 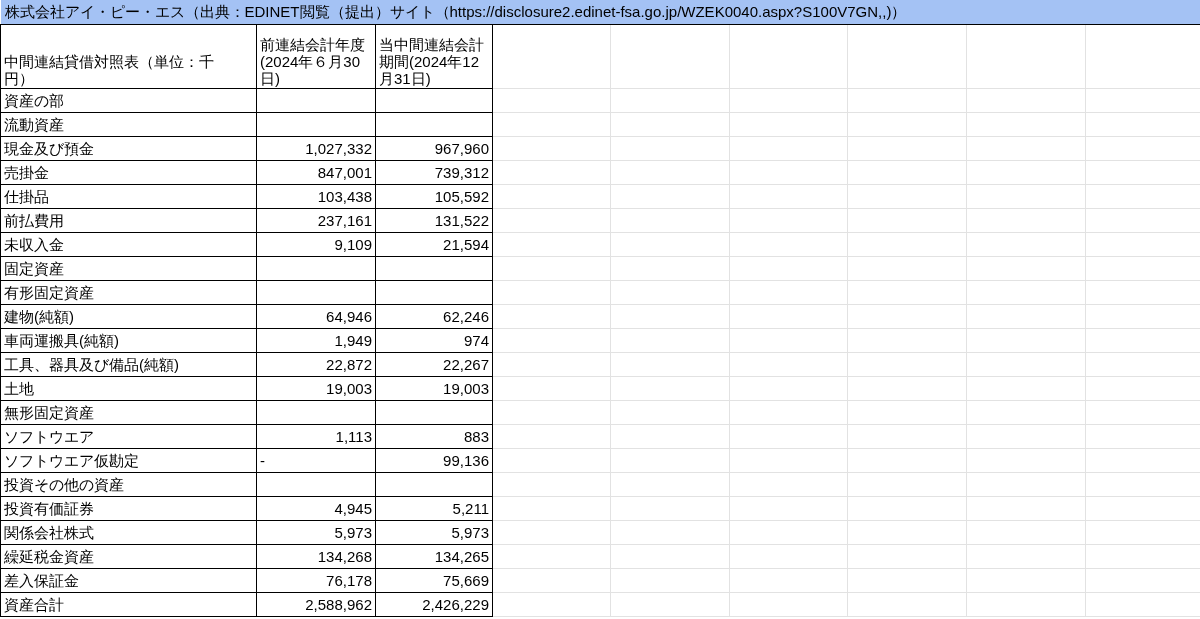 I want to click on value-cell: 5,211, so click(x=434, y=508).